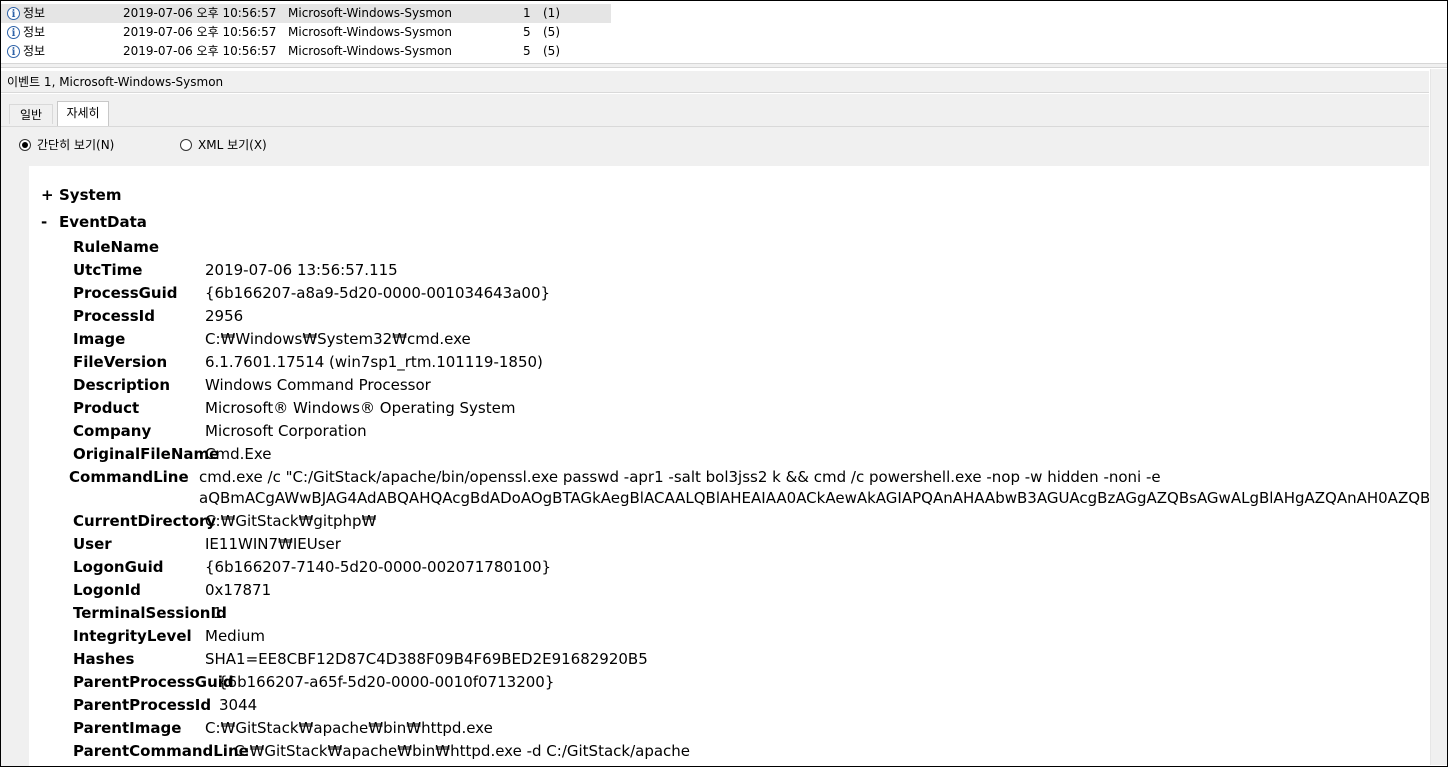  Describe the element at coordinates (715, 110) in the screenshot. I see `detail-tabs: 일반 자세히` at that location.